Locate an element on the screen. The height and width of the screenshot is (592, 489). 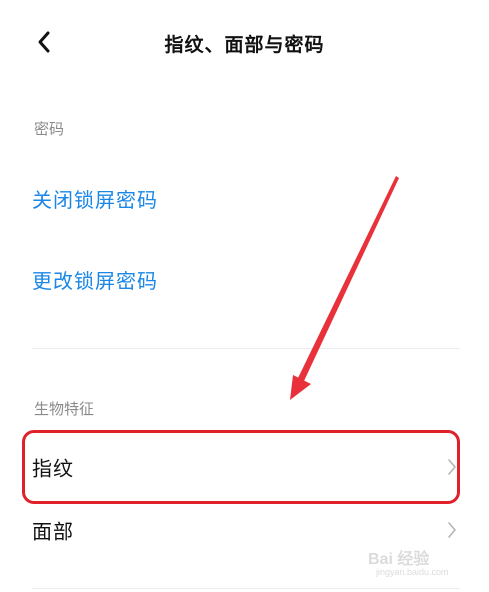
section-header-biometrics: 生物特征 is located at coordinates (64, 409).